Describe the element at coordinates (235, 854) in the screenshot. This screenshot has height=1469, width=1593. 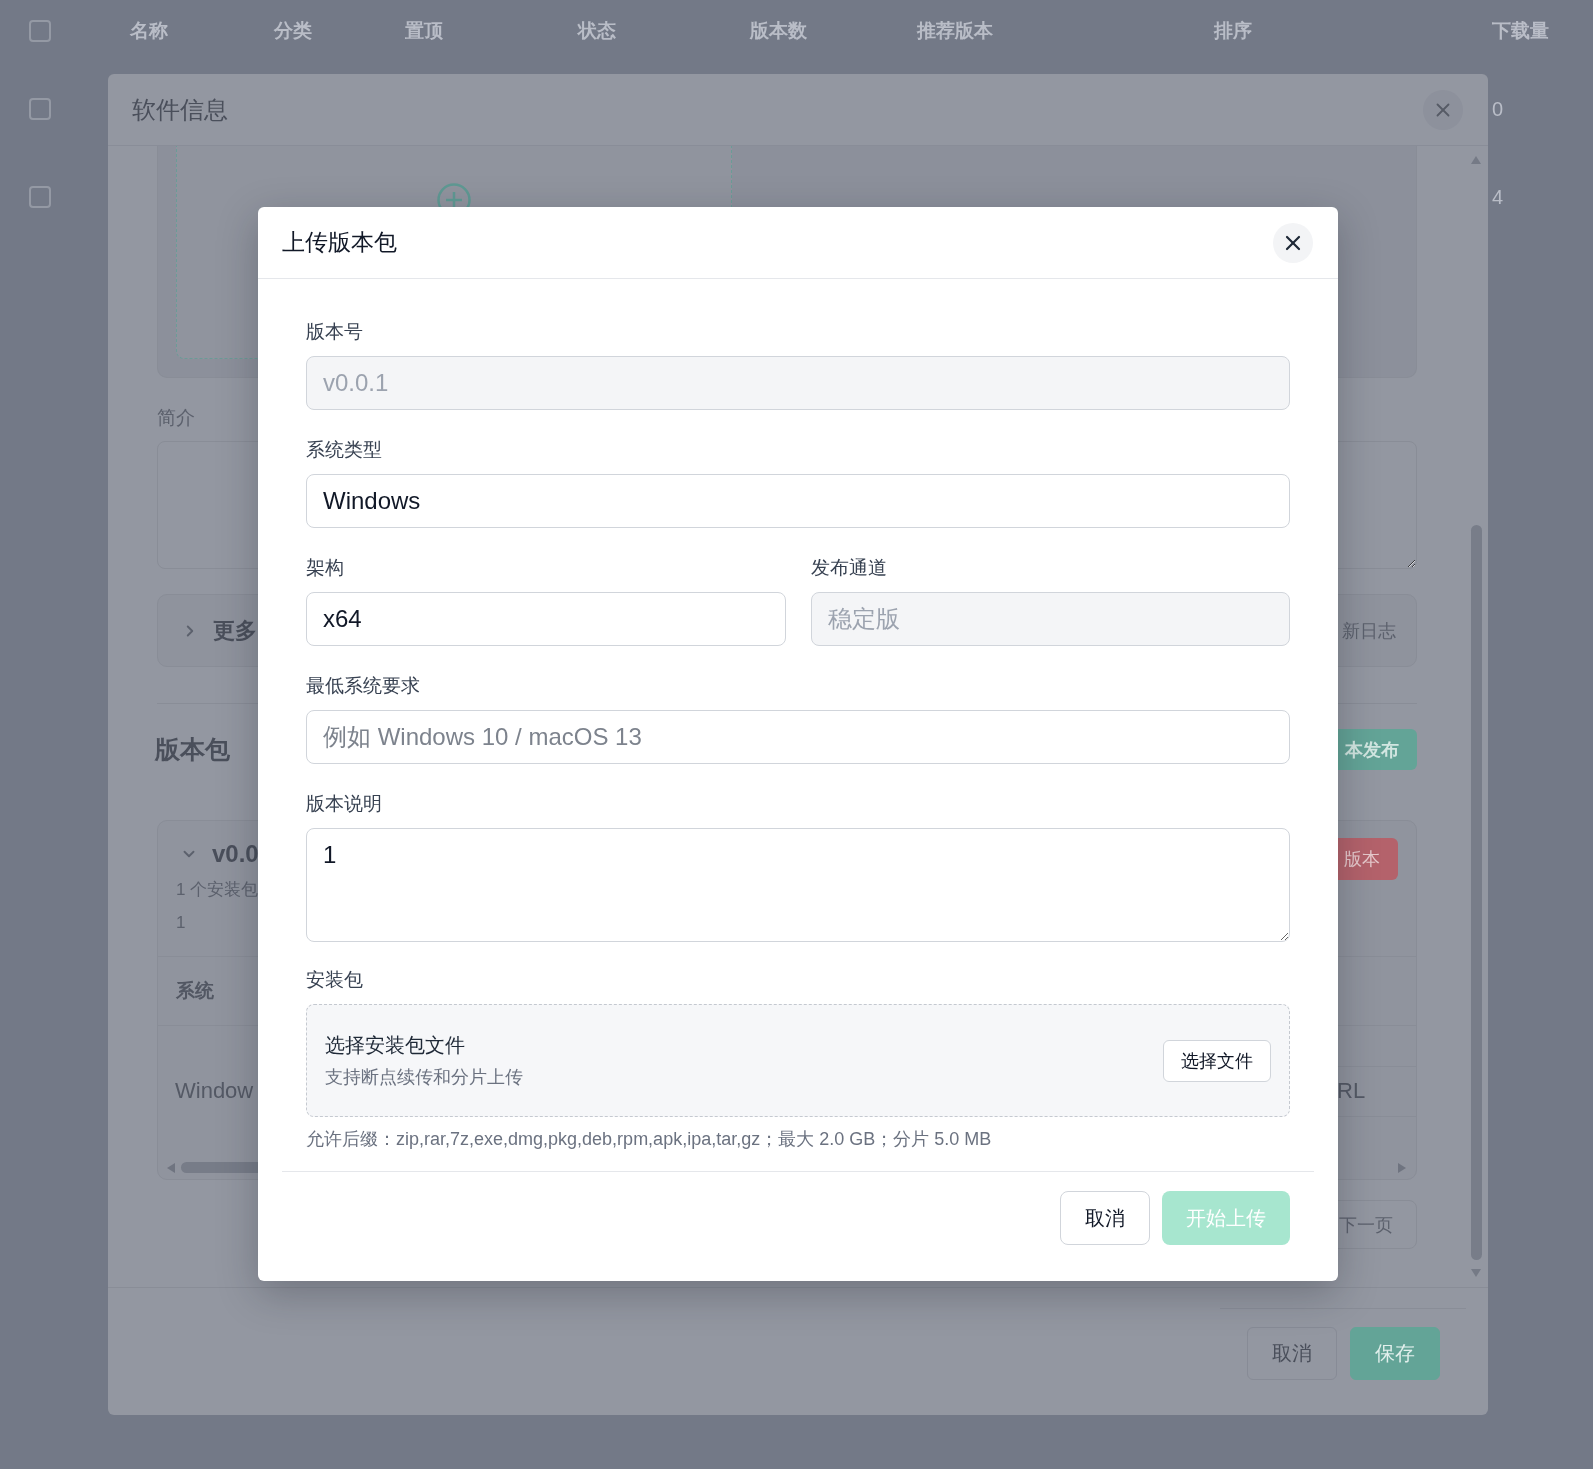
I see `version-title: v0.0` at that location.